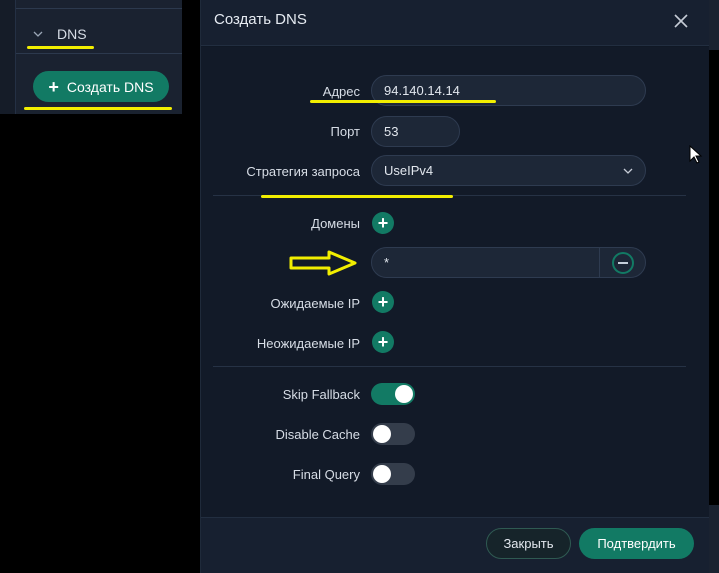 This screenshot has width=719, height=573. I want to click on minus-icon, so click(623, 263).